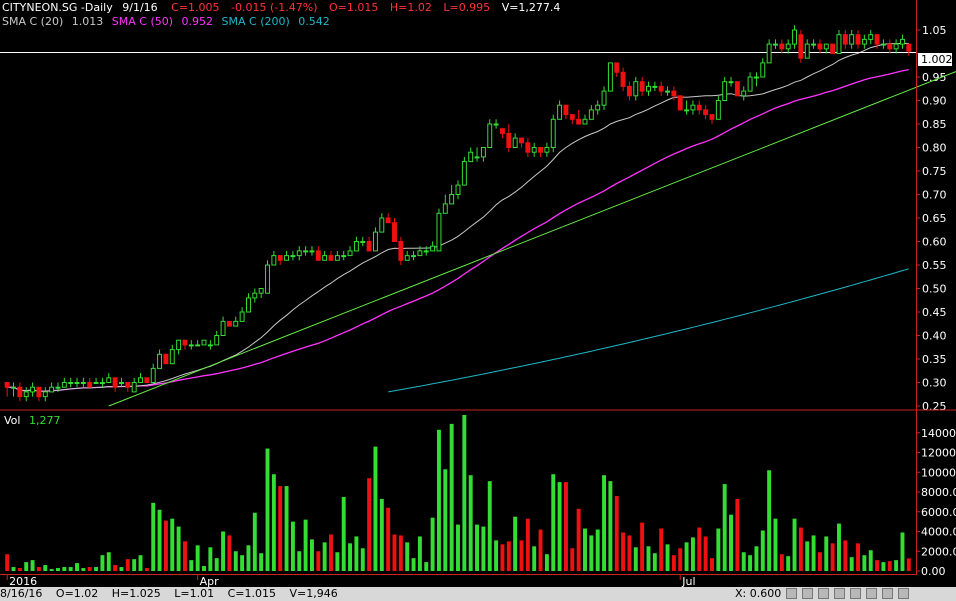 This screenshot has height=601, width=956. I want to click on price-tick-label: 0.95, so click(934, 77).